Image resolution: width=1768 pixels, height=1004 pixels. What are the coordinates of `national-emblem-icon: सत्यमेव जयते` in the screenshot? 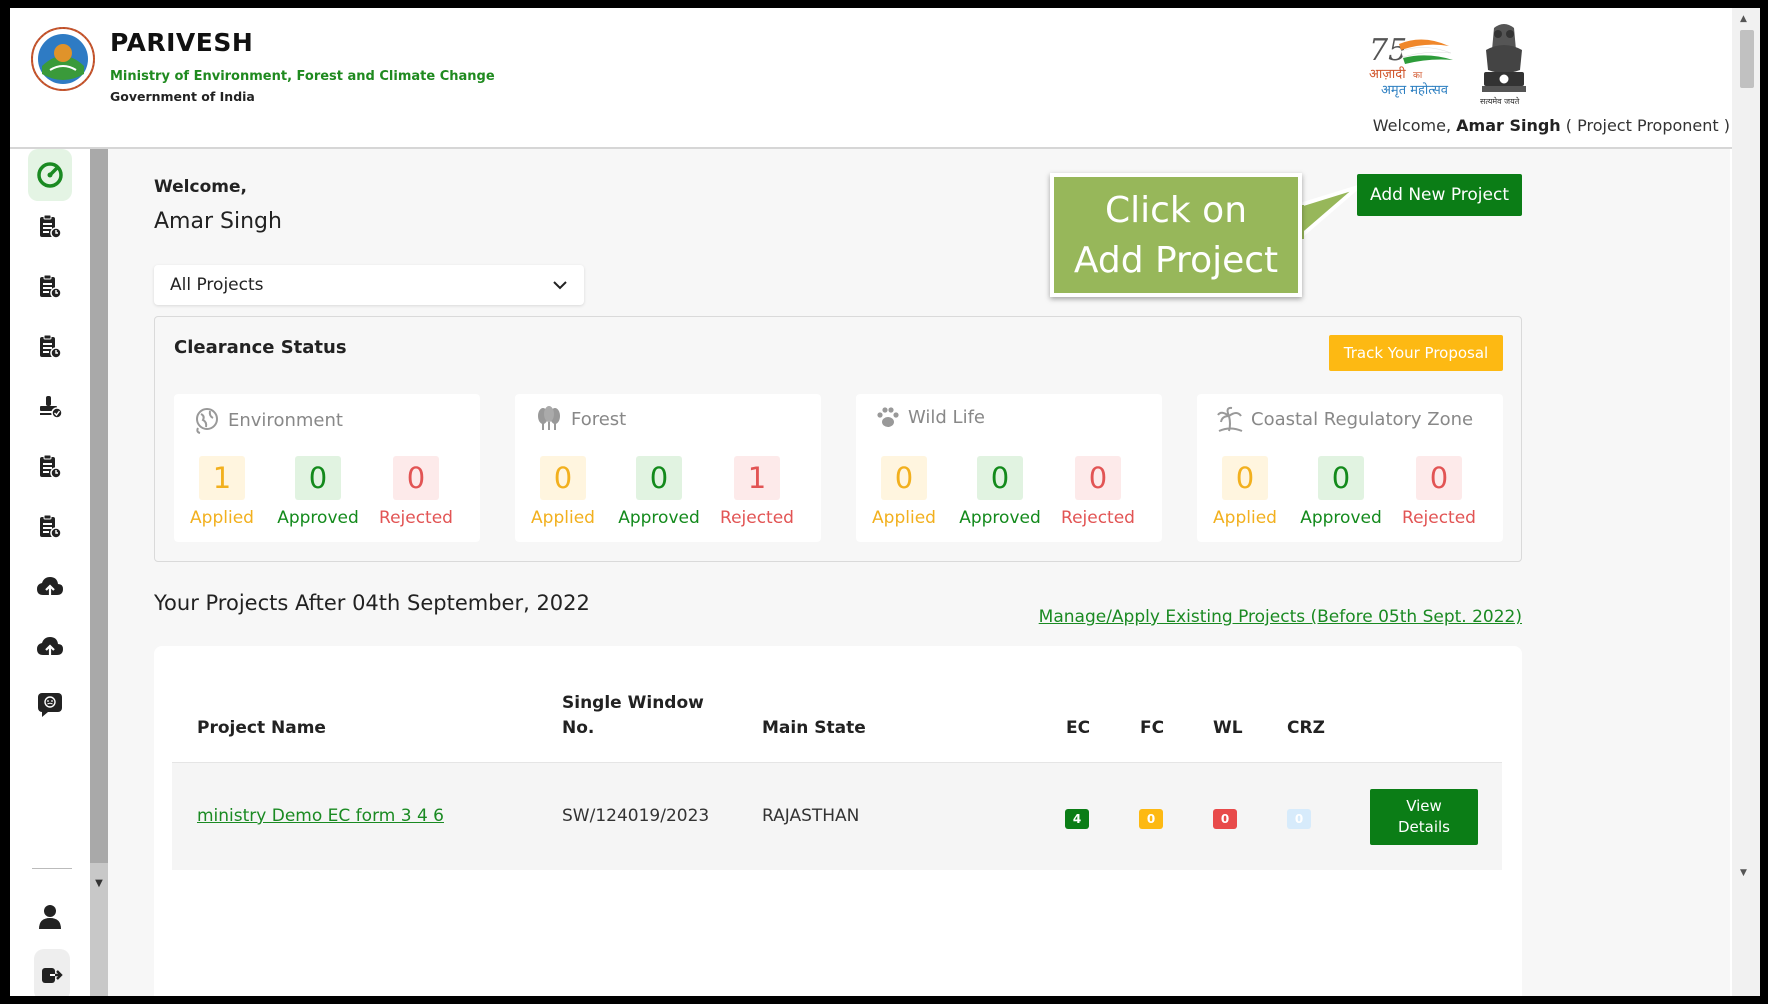 It's located at (1503, 65).